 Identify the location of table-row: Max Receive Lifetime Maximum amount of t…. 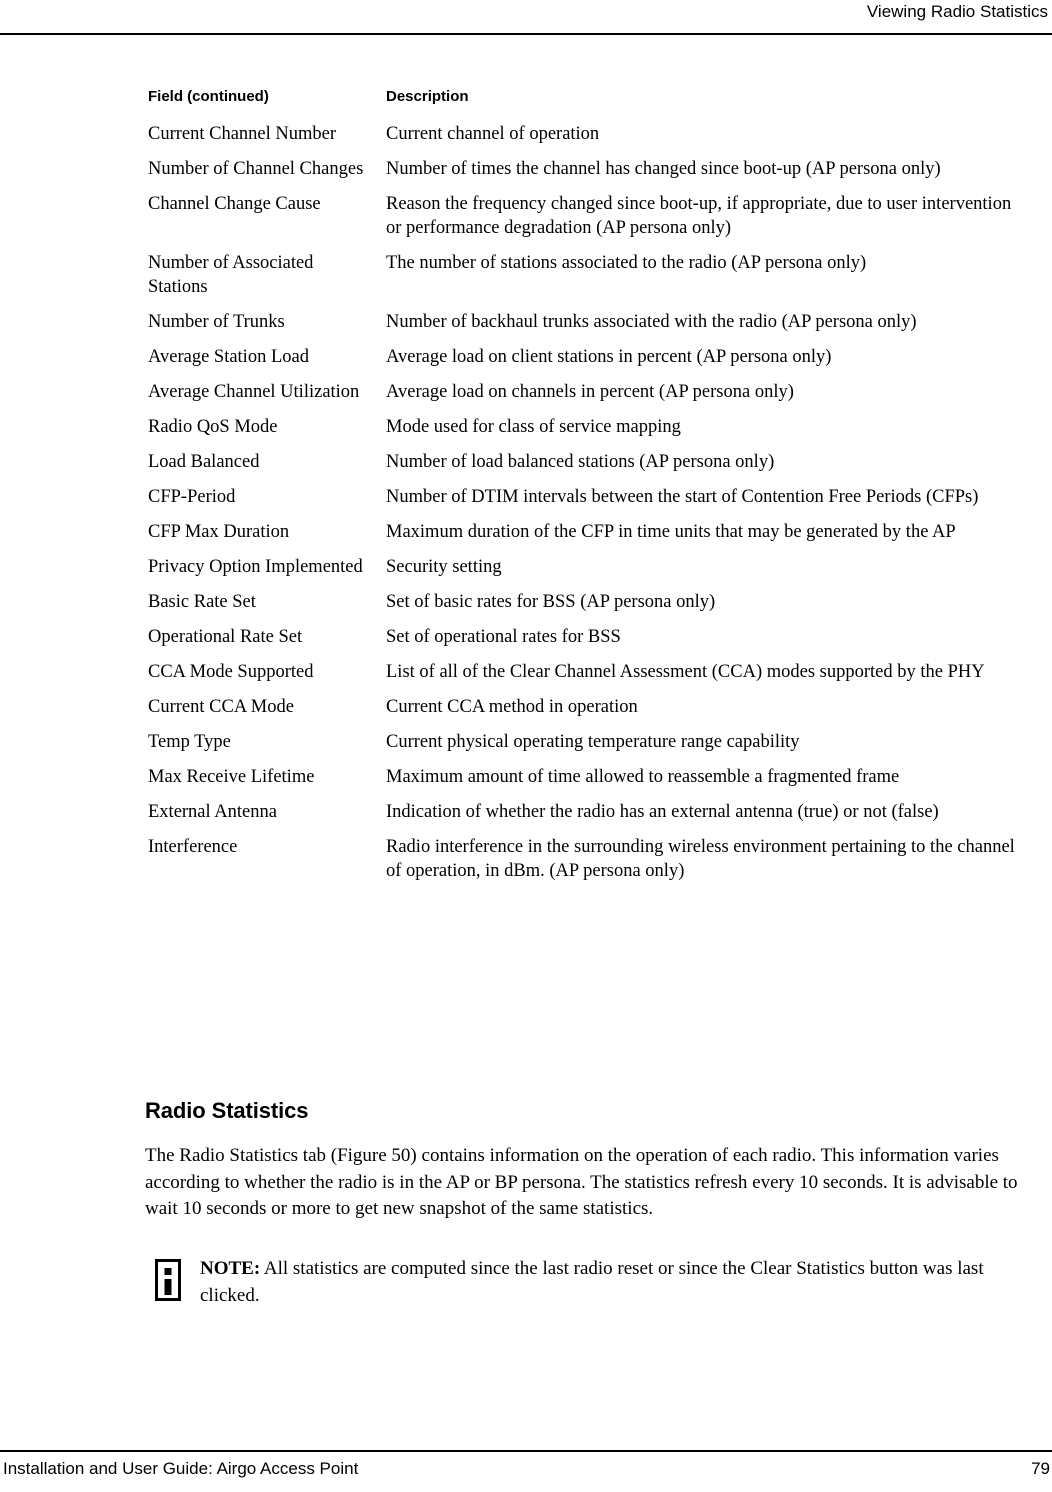
(584, 782).